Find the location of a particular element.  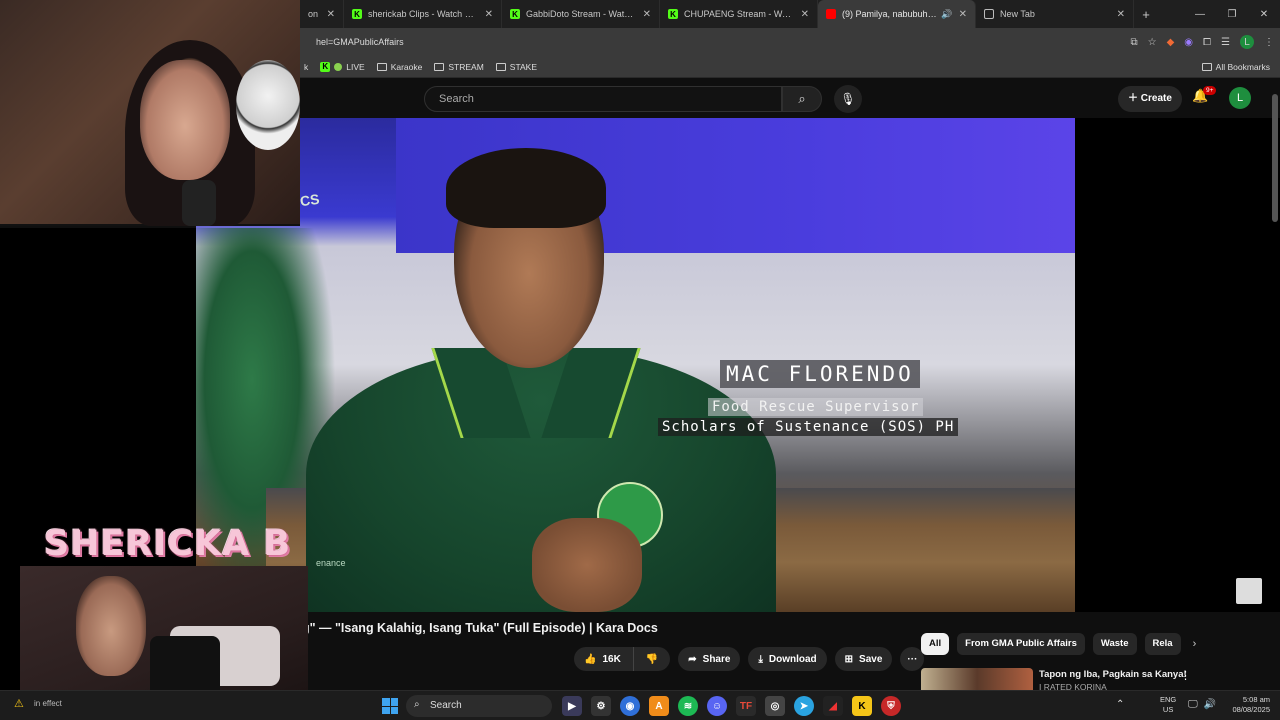

bookmark-label: LIVE is located at coordinates (355, 66).